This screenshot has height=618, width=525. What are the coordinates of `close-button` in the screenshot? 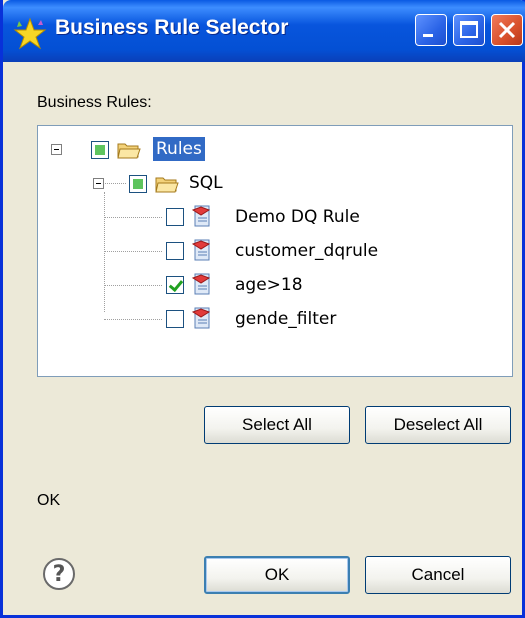 It's located at (507, 30).